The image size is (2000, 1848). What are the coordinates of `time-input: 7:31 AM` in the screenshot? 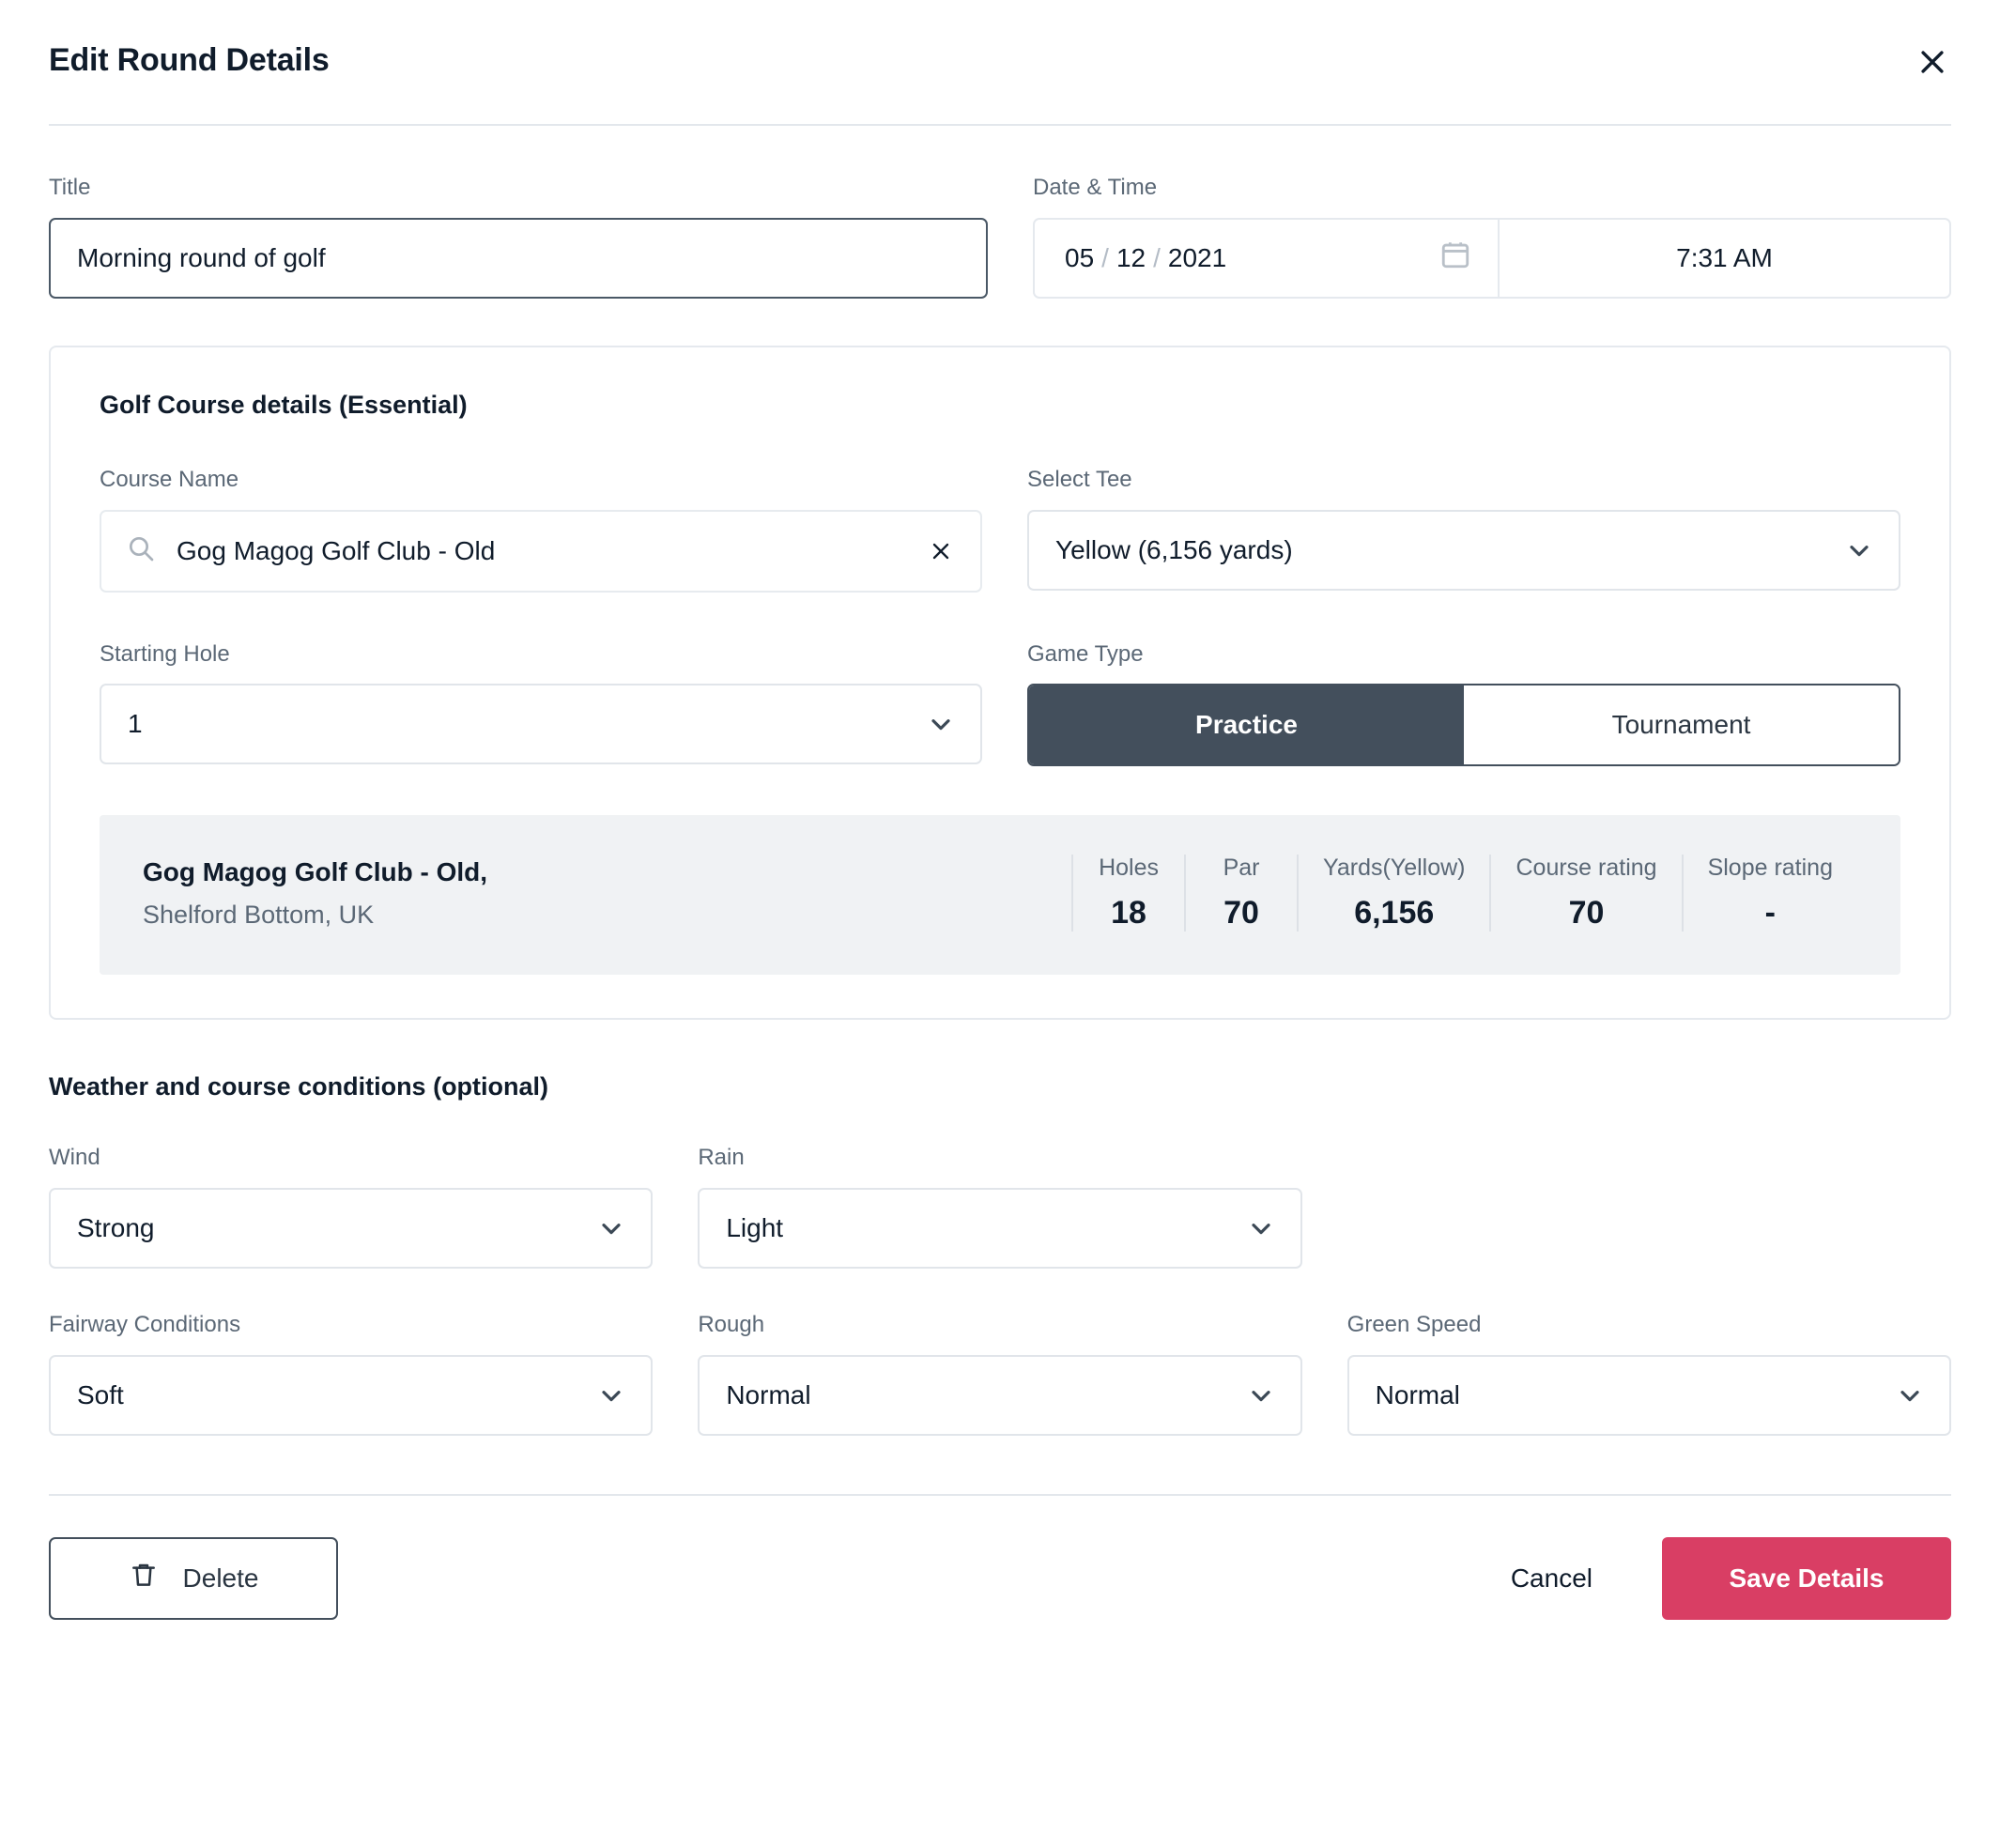 It's located at (1724, 258).